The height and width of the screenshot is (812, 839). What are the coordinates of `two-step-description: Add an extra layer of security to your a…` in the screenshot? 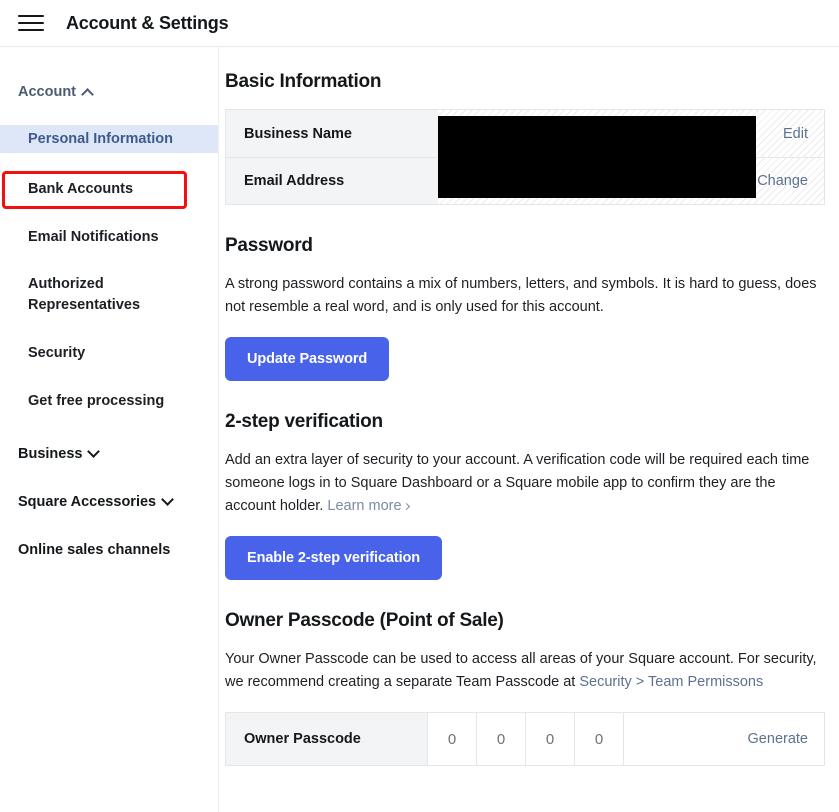 It's located at (524, 483).